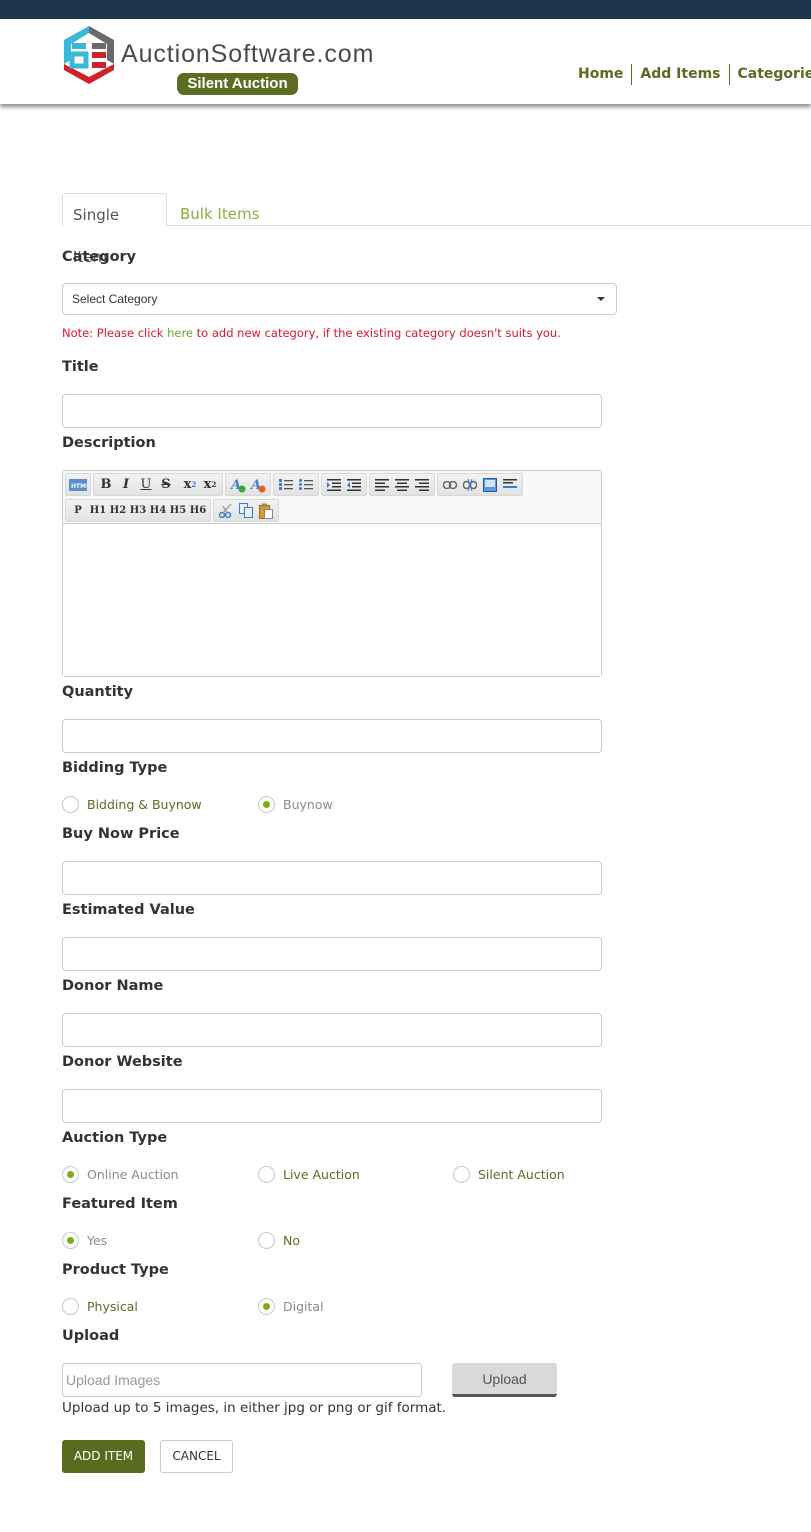 The height and width of the screenshot is (1532, 811). What do you see at coordinates (109, 443) in the screenshot?
I see `description-label: Description` at bounding box center [109, 443].